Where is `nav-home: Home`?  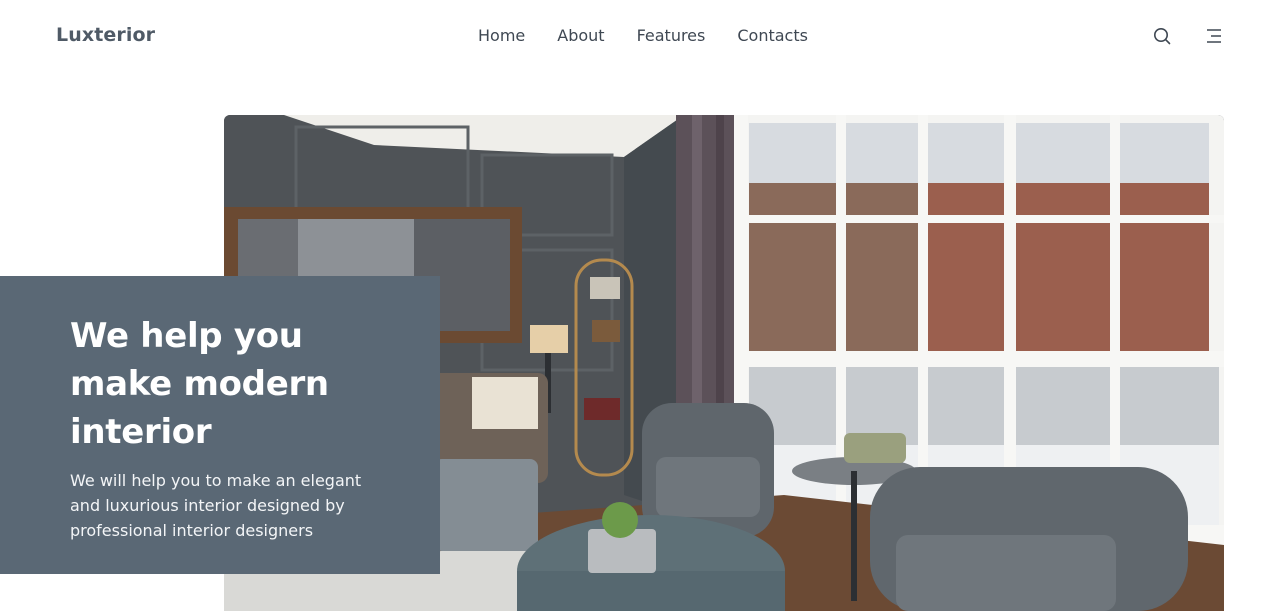
nav-home: Home is located at coordinates (501, 36).